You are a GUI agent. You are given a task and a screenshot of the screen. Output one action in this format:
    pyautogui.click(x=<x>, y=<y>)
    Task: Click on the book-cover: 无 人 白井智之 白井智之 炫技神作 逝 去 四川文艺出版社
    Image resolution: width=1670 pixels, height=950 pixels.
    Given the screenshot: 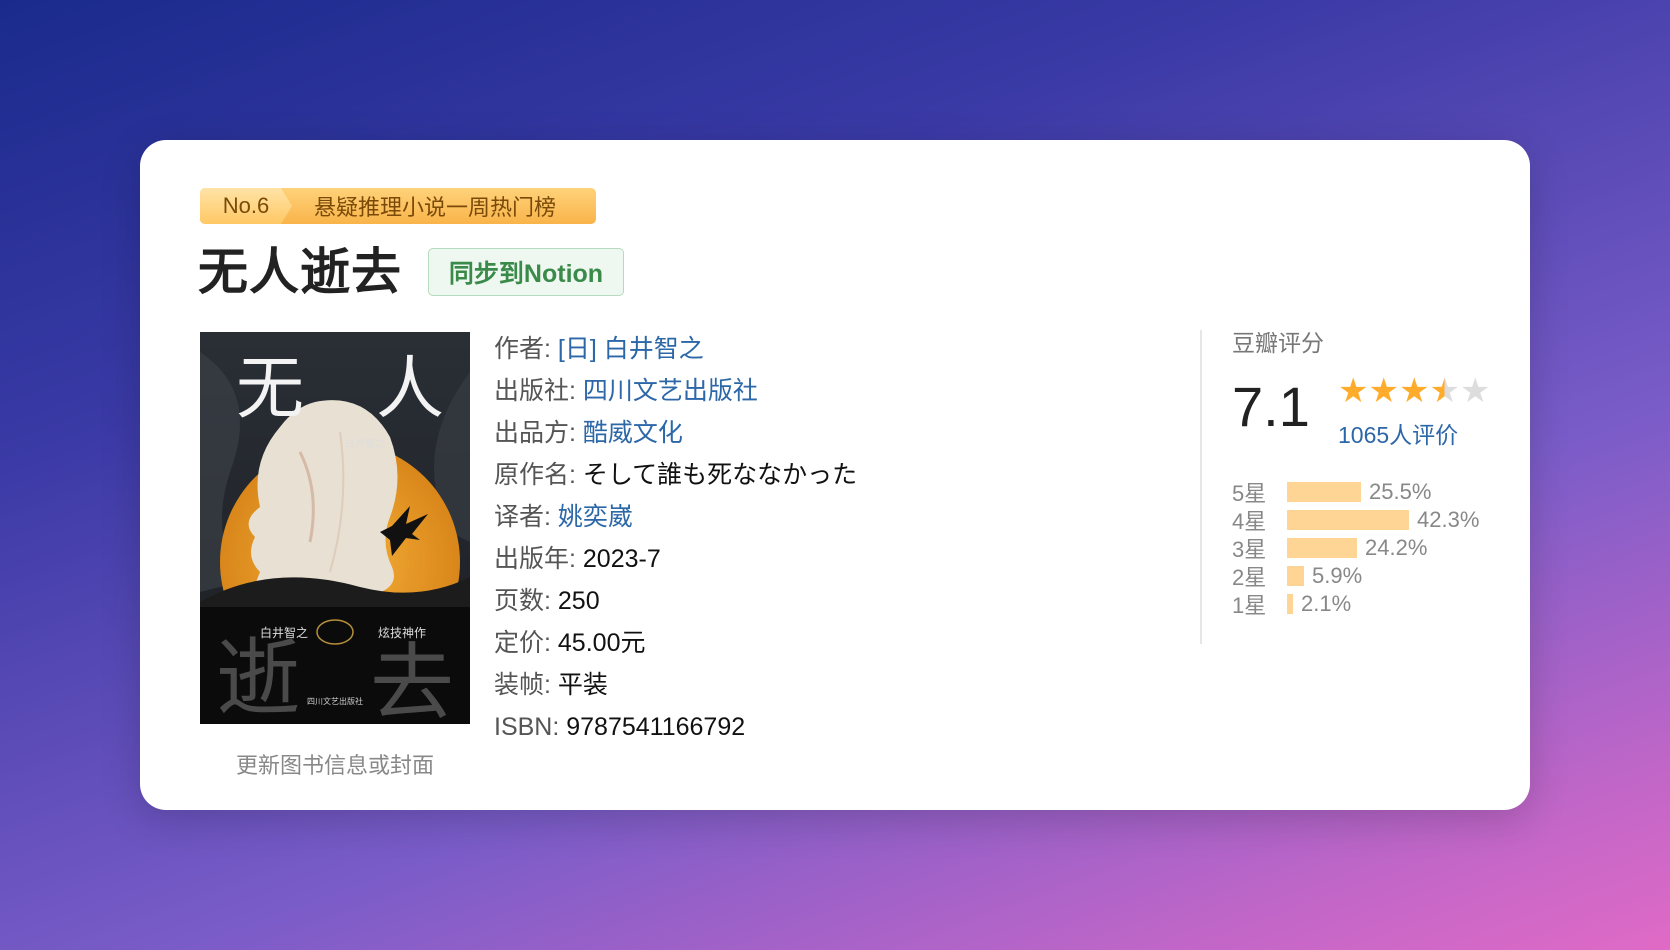 What is the action you would take?
    pyautogui.click(x=335, y=528)
    